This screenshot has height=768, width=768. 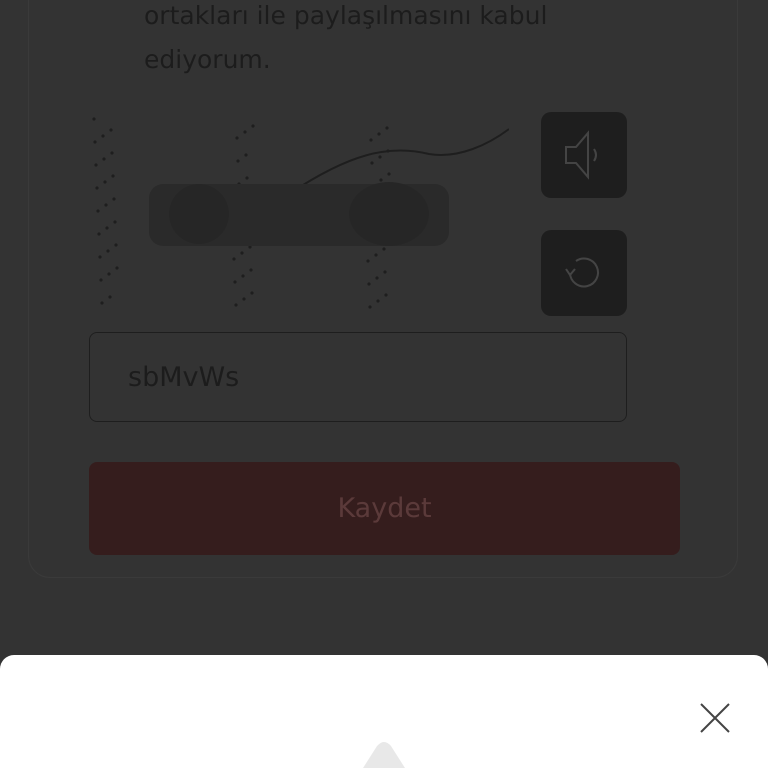 What do you see at coordinates (584, 273) in the screenshot?
I see `refresh-button` at bounding box center [584, 273].